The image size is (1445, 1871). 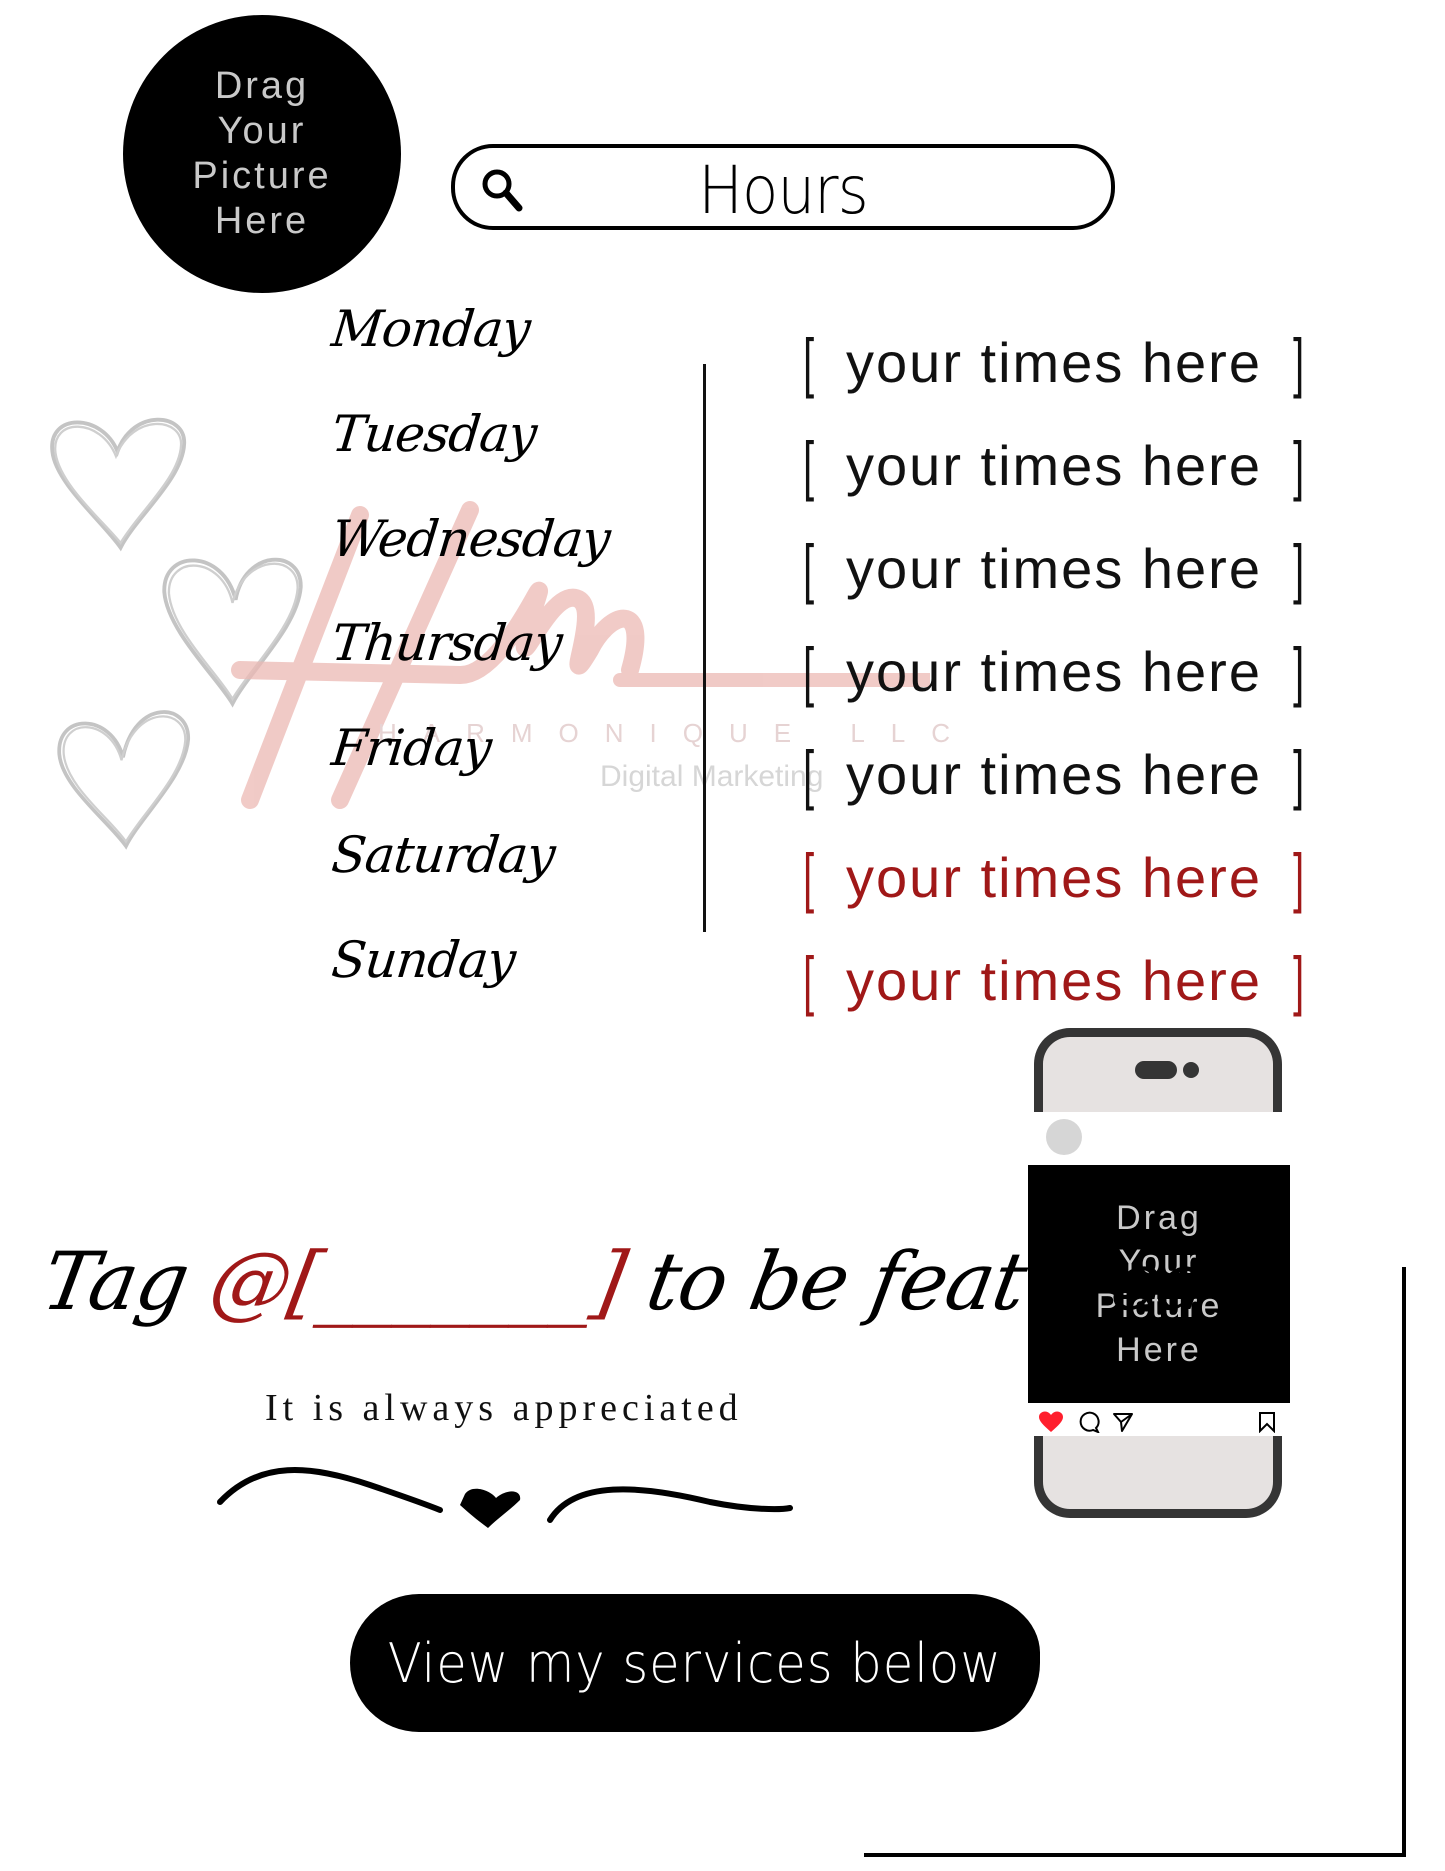 What do you see at coordinates (504, 1408) in the screenshot?
I see `appreciation-subtitle: It is always appreciated` at bounding box center [504, 1408].